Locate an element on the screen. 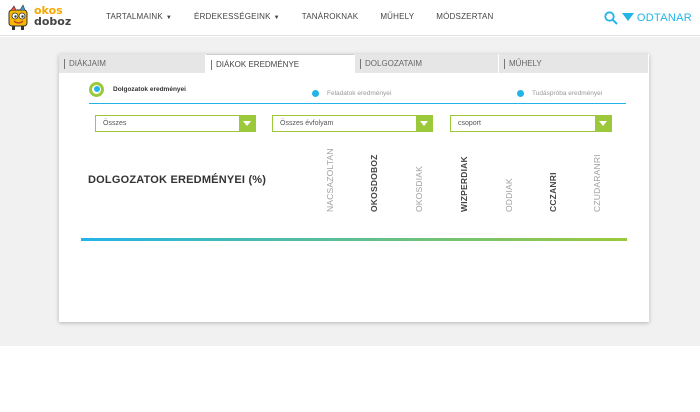 Image resolution: width=700 pixels, height=412 pixels. okosdoboz-logo: okos doboz is located at coordinates (38, 18).